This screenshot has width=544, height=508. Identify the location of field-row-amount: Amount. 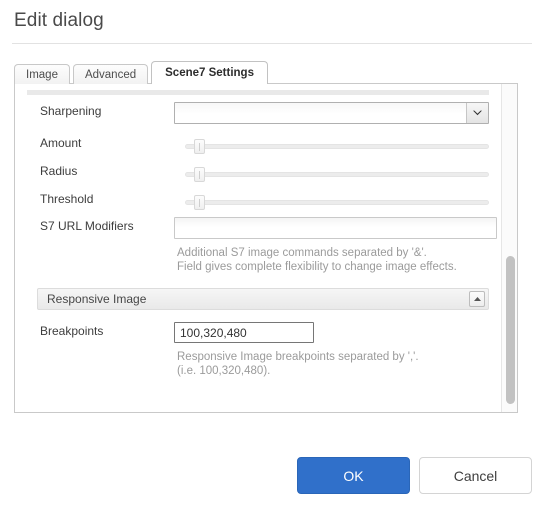
(257, 145).